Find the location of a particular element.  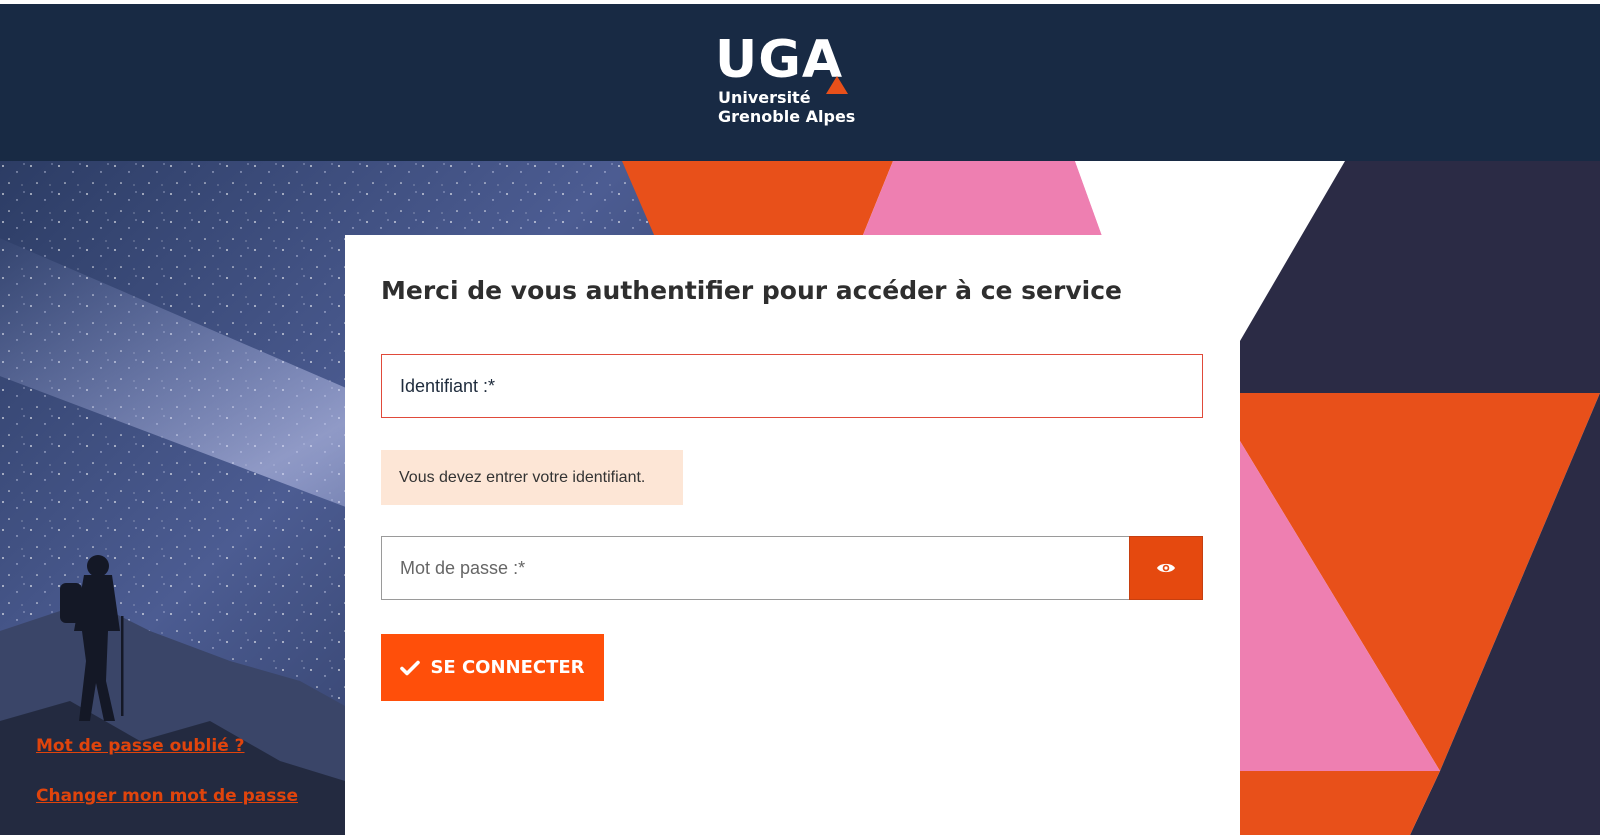

logo-line-2: Grenoble Alpes is located at coordinates (787, 116).